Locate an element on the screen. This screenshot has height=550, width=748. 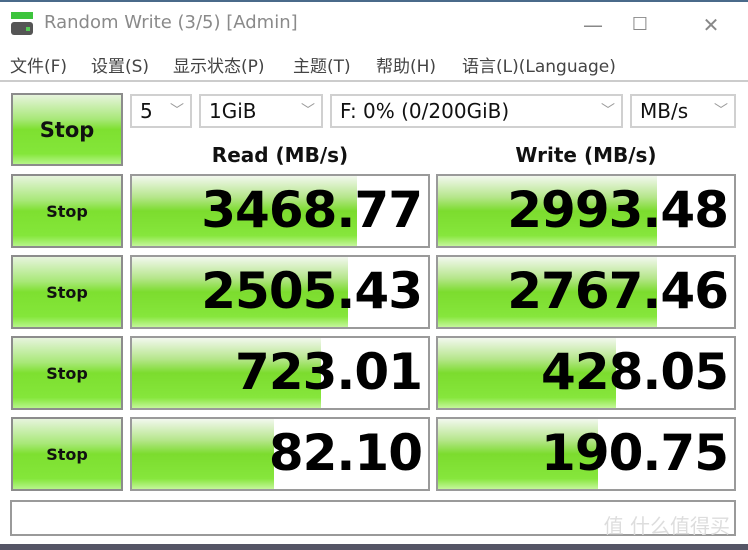
minimize-button: — is located at coordinates (593, 25).